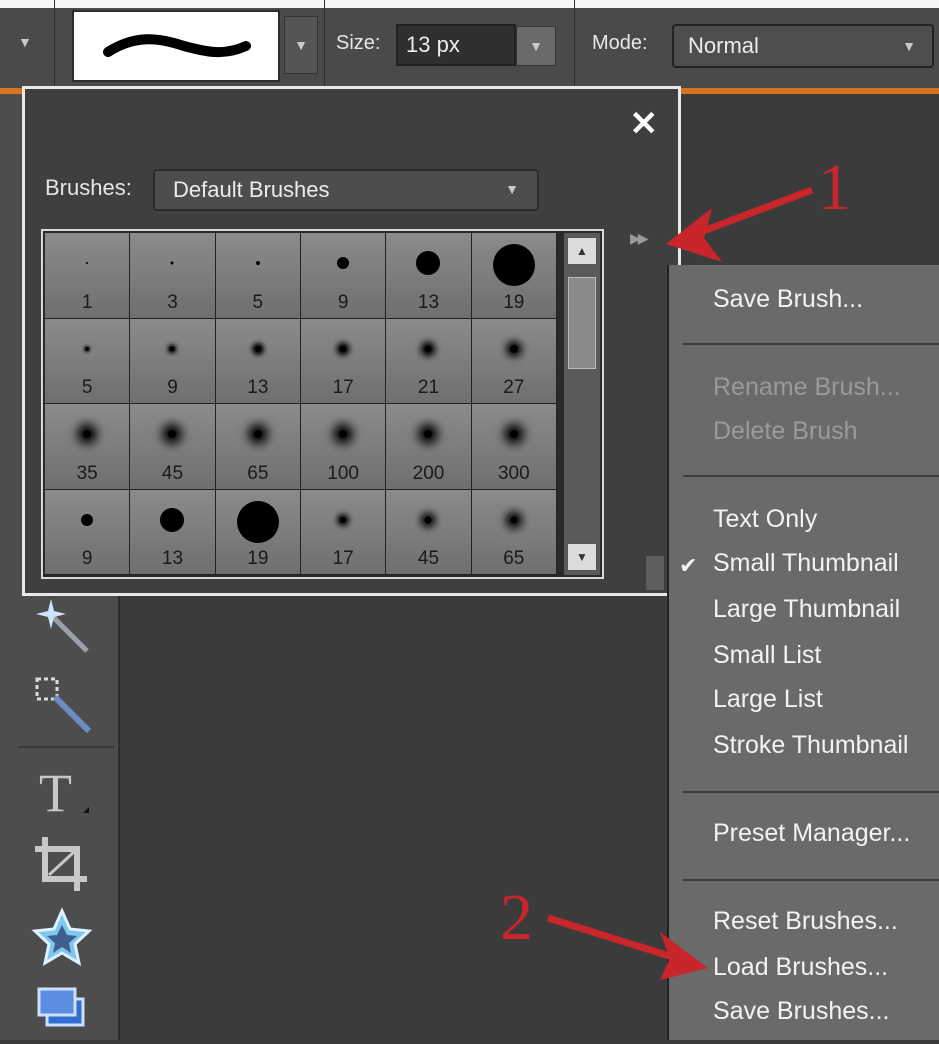  What do you see at coordinates (834, 187) in the screenshot?
I see `annotation-marker-1: 1` at bounding box center [834, 187].